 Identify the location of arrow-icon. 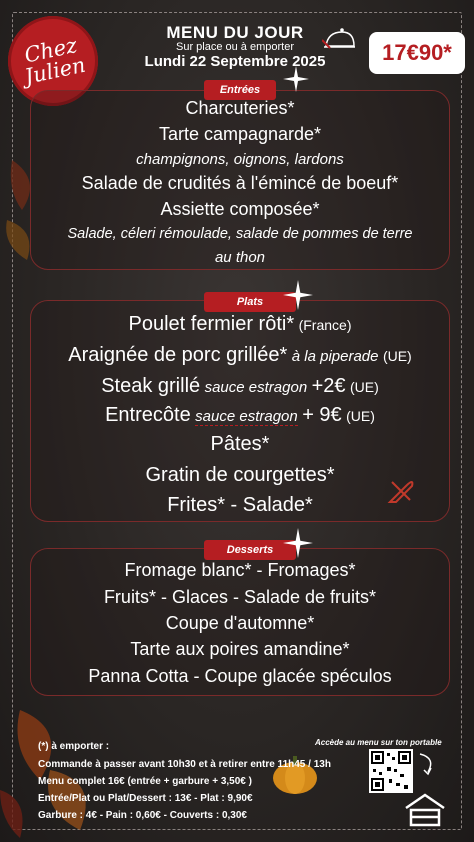
(425, 764).